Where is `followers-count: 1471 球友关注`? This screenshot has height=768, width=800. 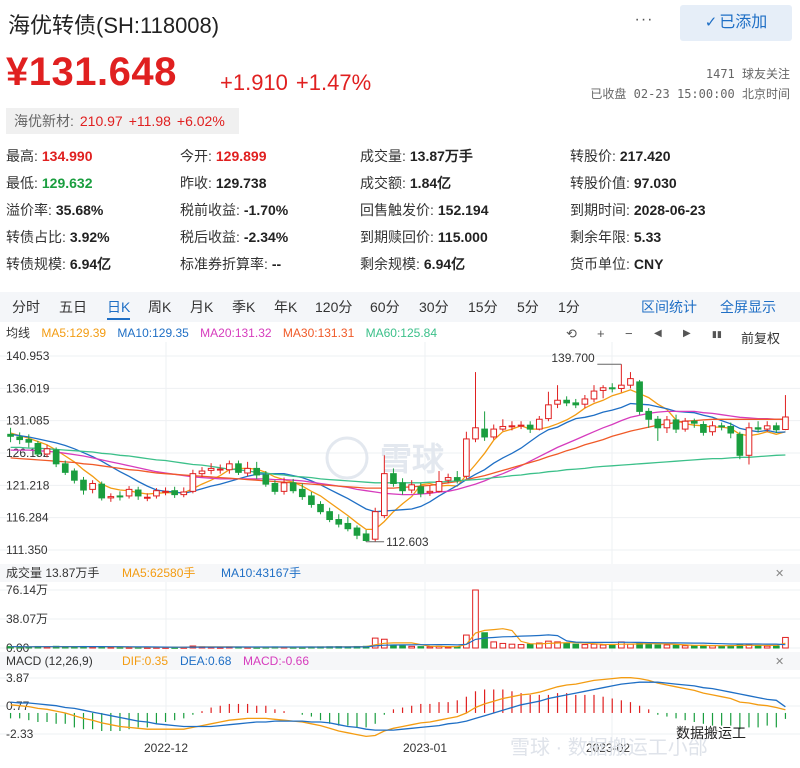 followers-count: 1471 球友关注 is located at coordinates (690, 74).